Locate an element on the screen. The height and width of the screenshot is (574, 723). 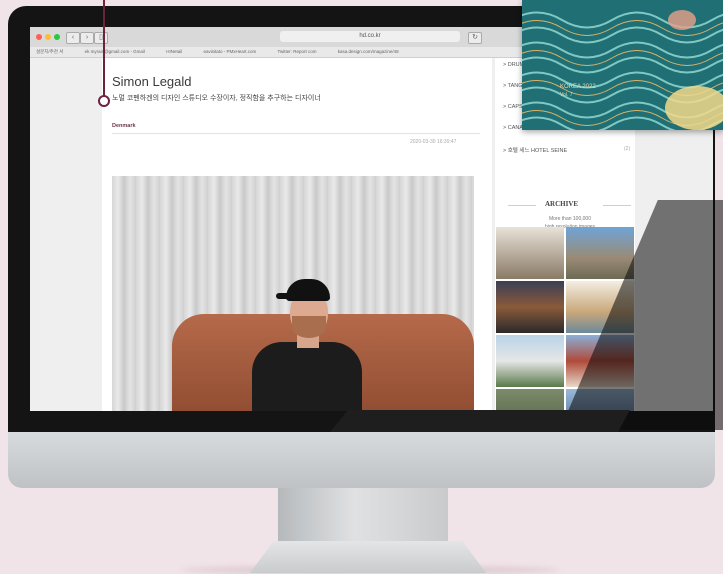
bookmark-item: kasa.design.com/magazine/48 is located at coordinates (368, 51).